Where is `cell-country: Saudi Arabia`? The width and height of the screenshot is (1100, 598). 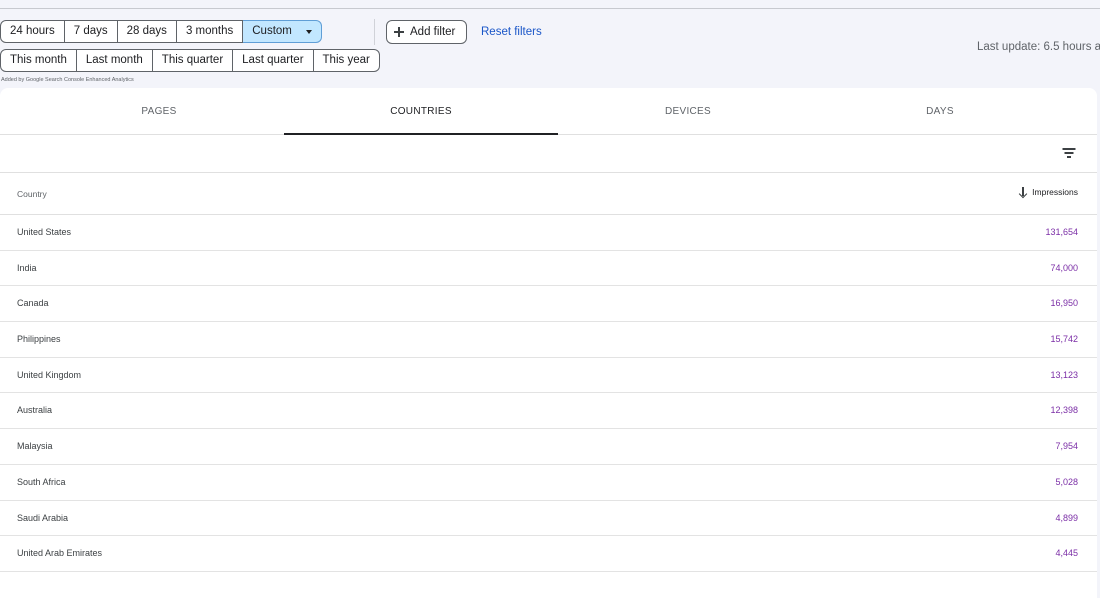
cell-country: Saudi Arabia is located at coordinates (43, 517).